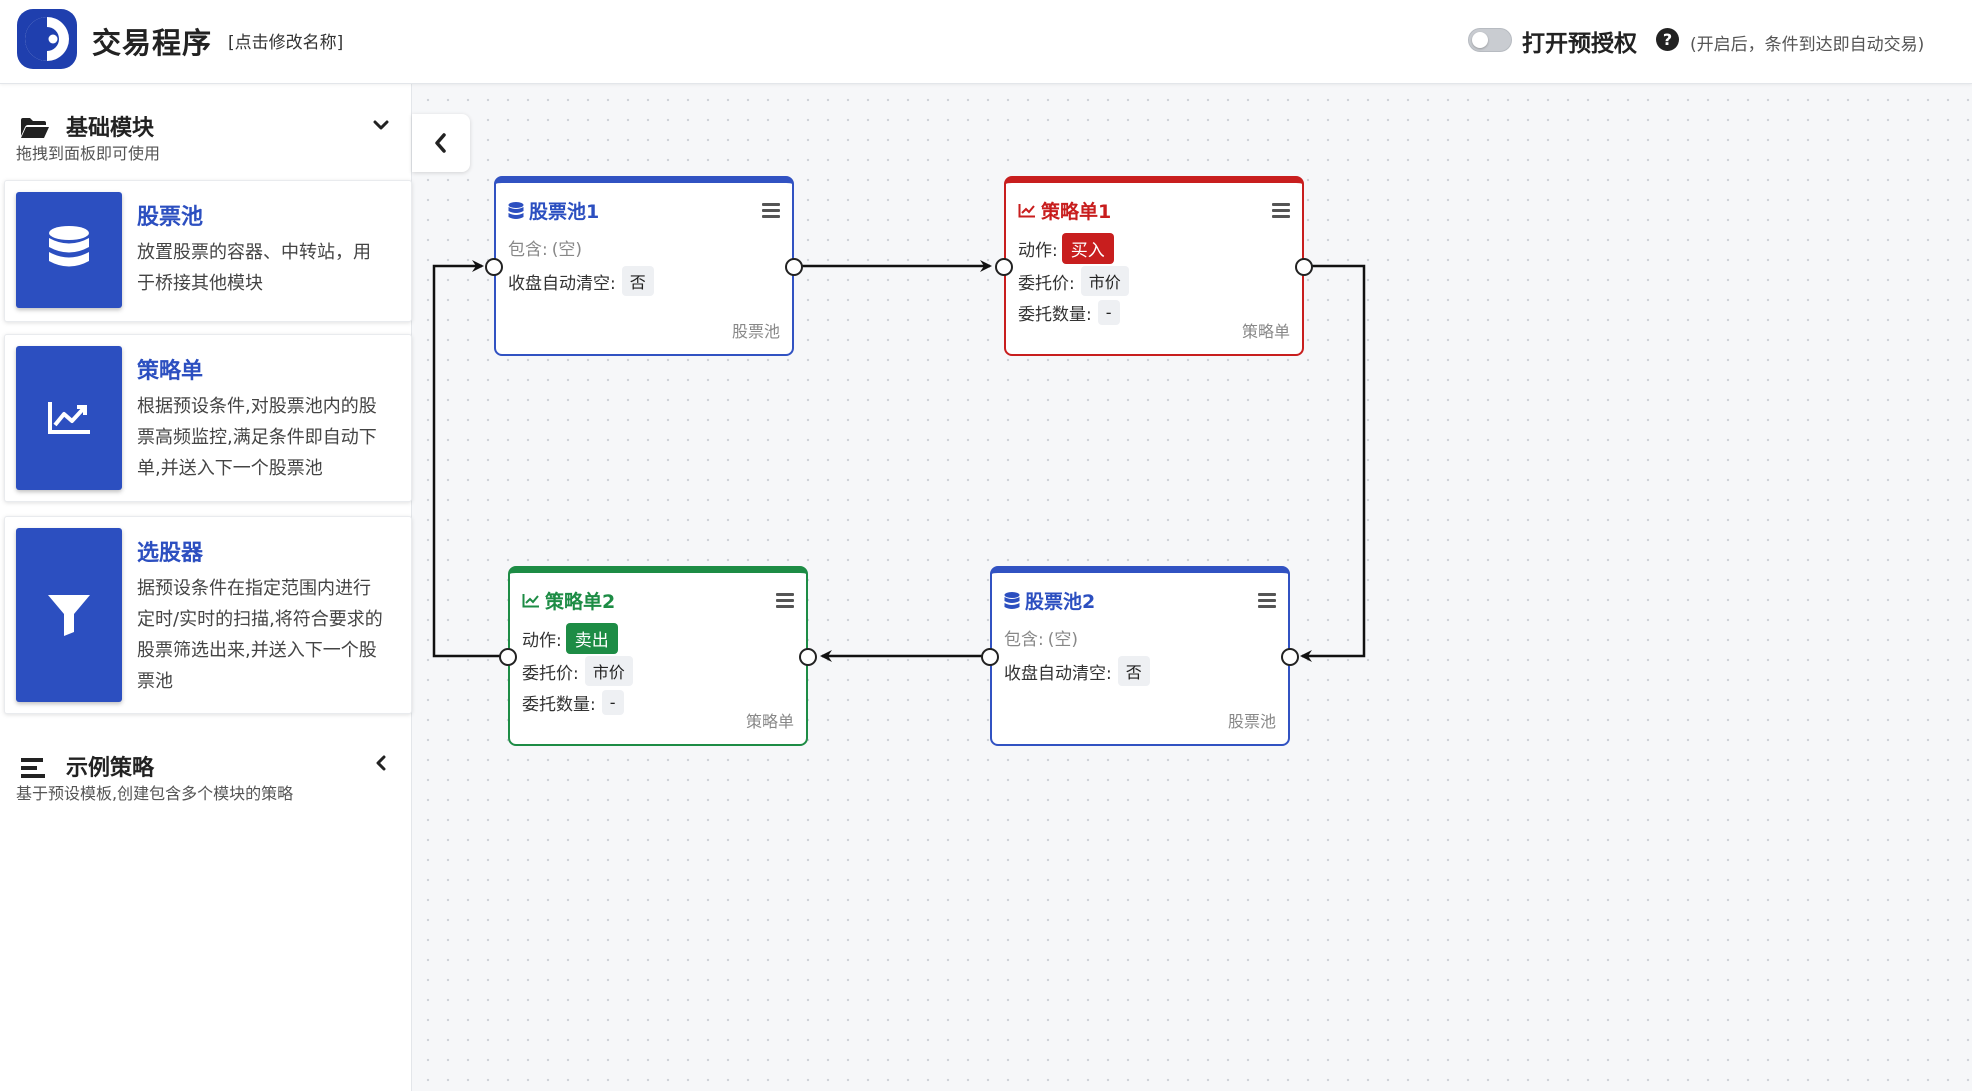 Image resolution: width=1972 pixels, height=1091 pixels. Describe the element at coordinates (155, 793) in the screenshot. I see `example-strategies-subtitle: 基于预设模板,创建包含多个模块的策略` at that location.